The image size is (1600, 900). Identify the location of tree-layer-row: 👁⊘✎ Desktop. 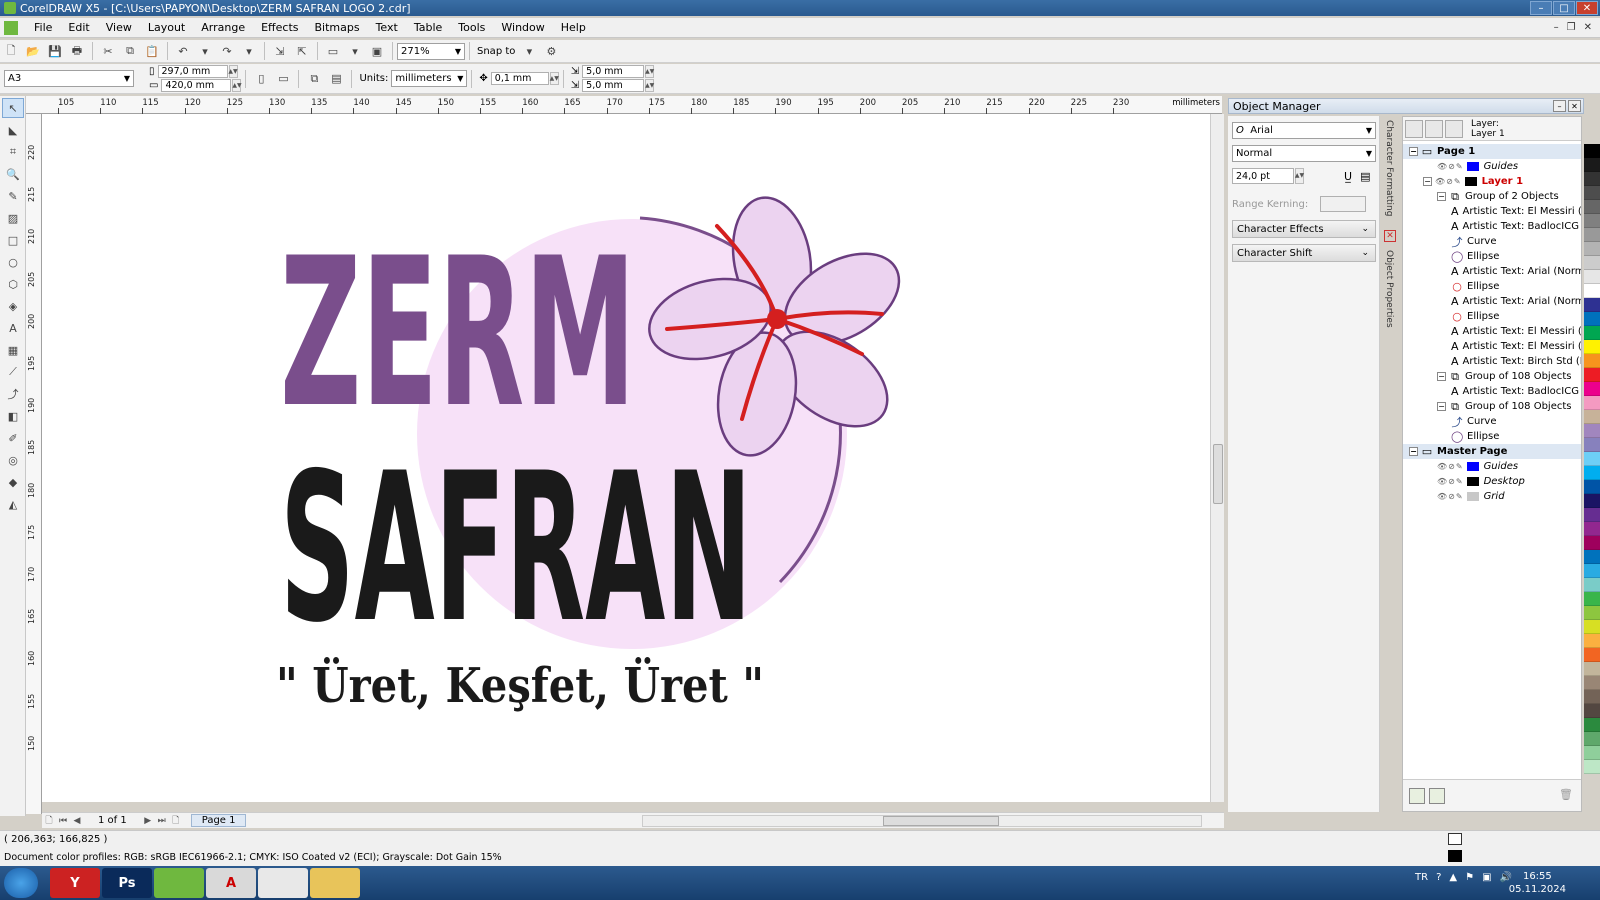
(1492, 481).